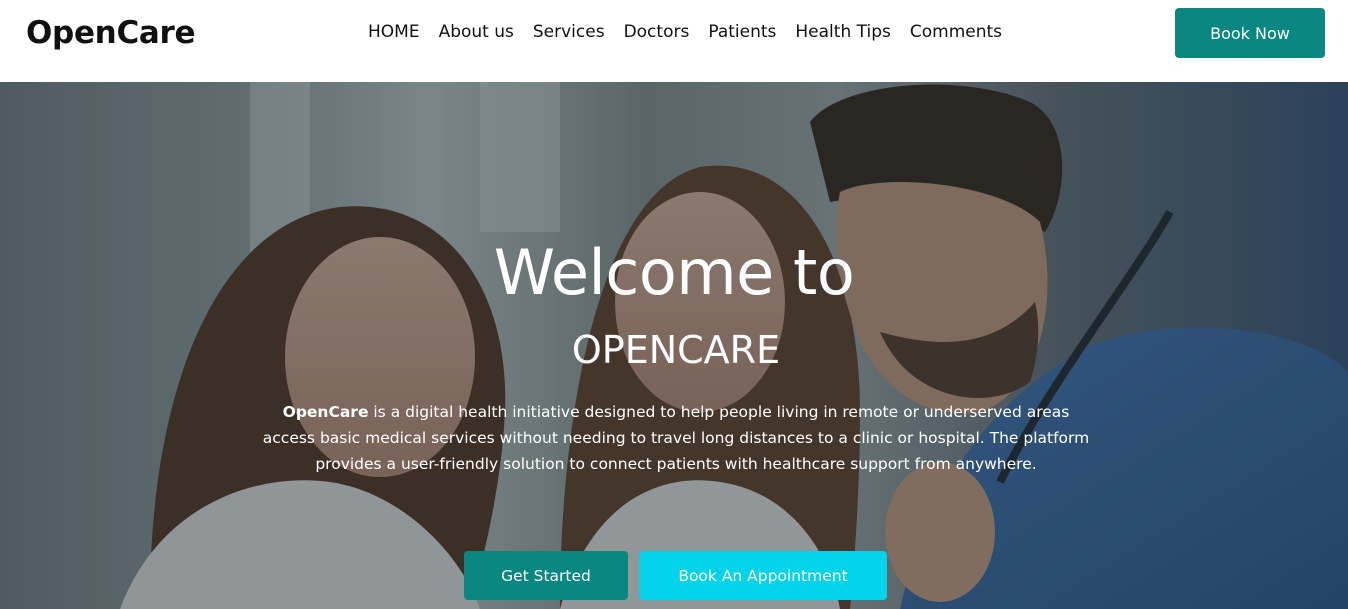  I want to click on nav-item-home: HOME, so click(394, 32).